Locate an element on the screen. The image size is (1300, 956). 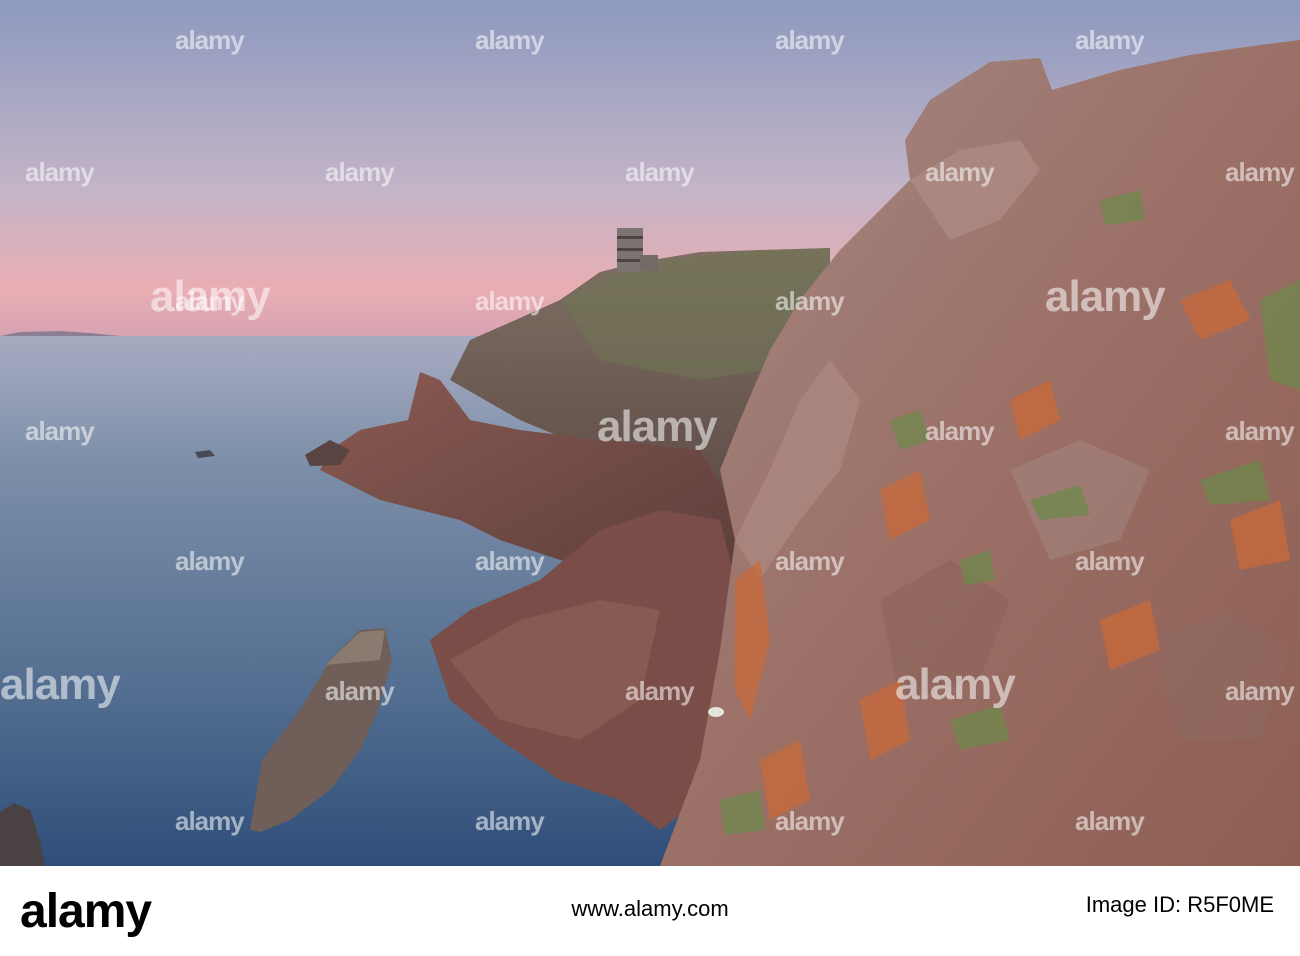
stock-footer-bar: alamy www.alamy.com Image ID: R5F0ME is located at coordinates (650, 911).